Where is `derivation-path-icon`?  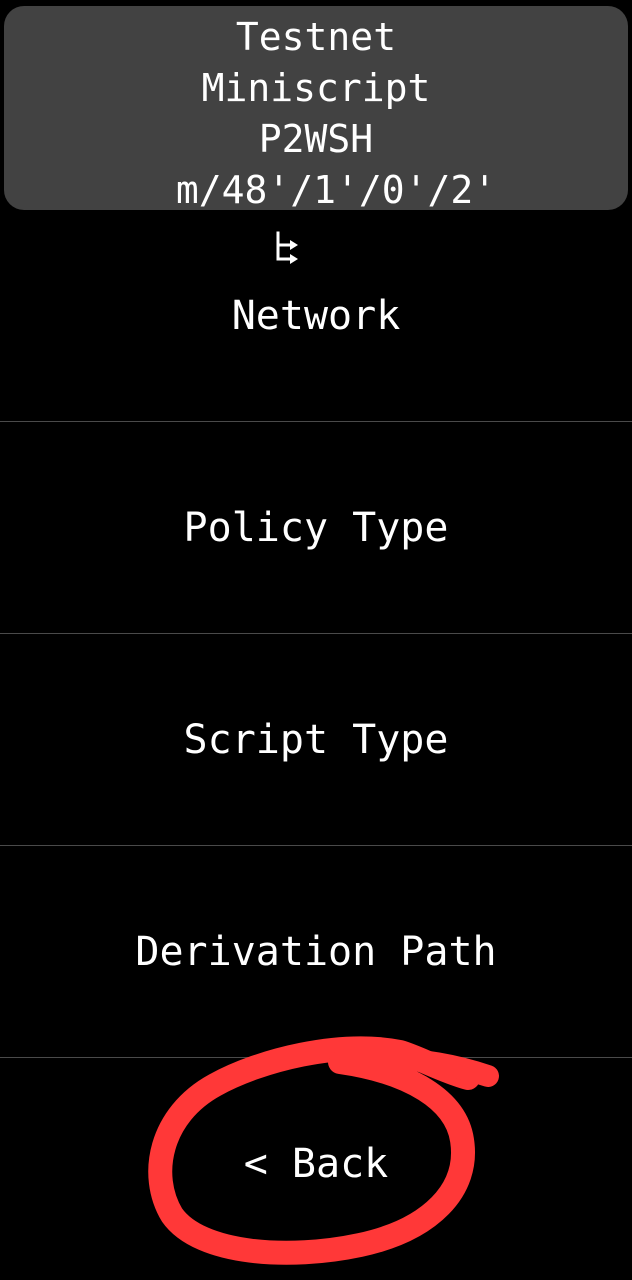 derivation-path-icon is located at coordinates (217, 219).